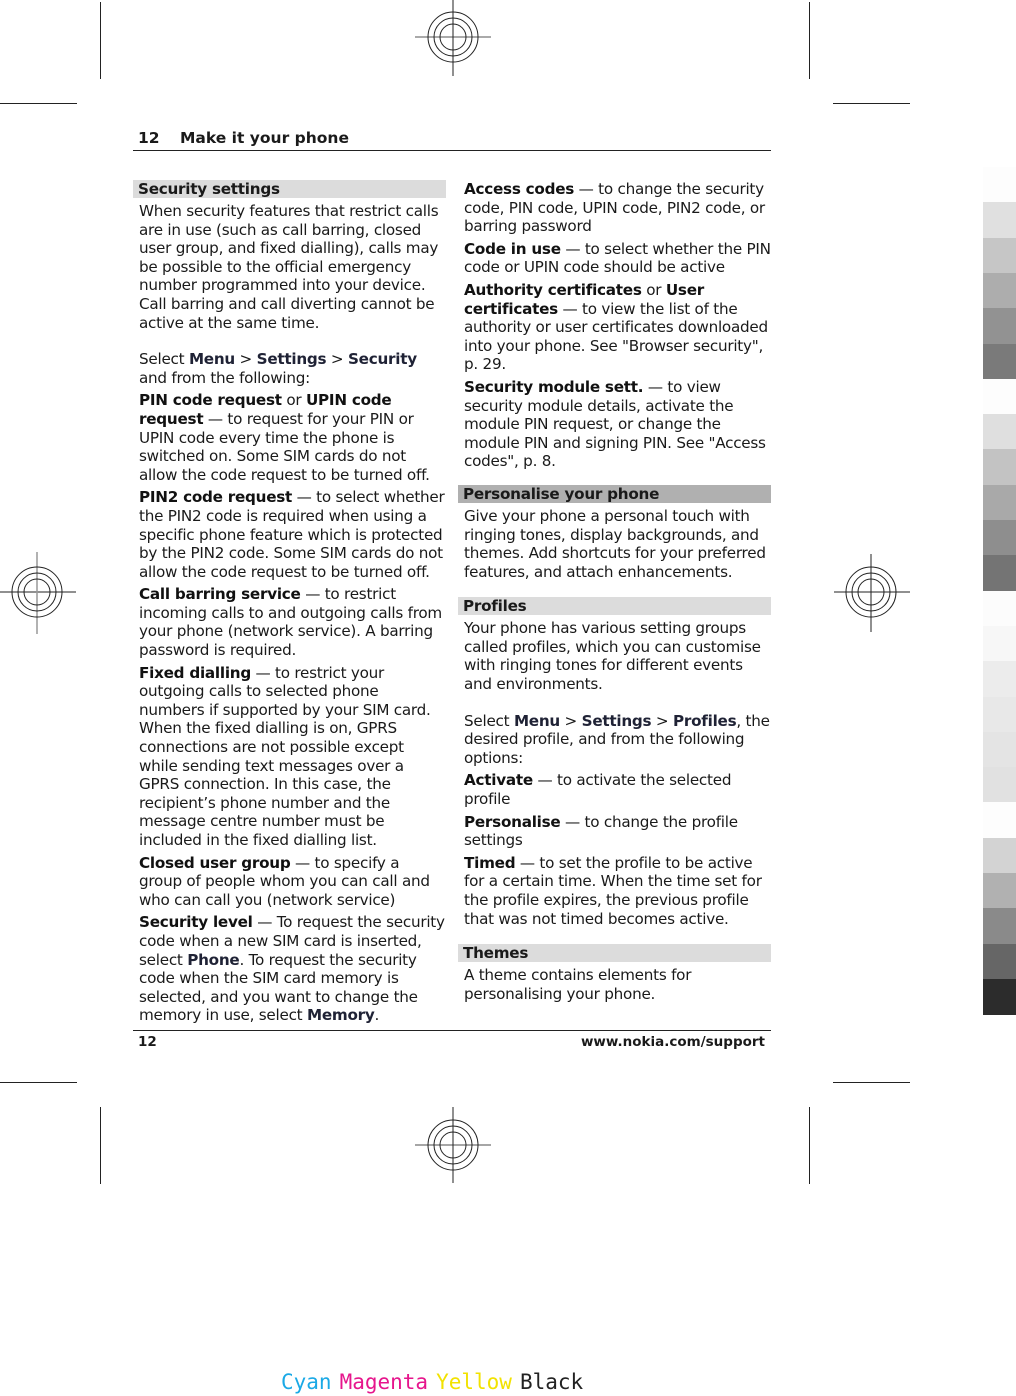  I want to click on registration-mark-bottom, so click(453, 1145).